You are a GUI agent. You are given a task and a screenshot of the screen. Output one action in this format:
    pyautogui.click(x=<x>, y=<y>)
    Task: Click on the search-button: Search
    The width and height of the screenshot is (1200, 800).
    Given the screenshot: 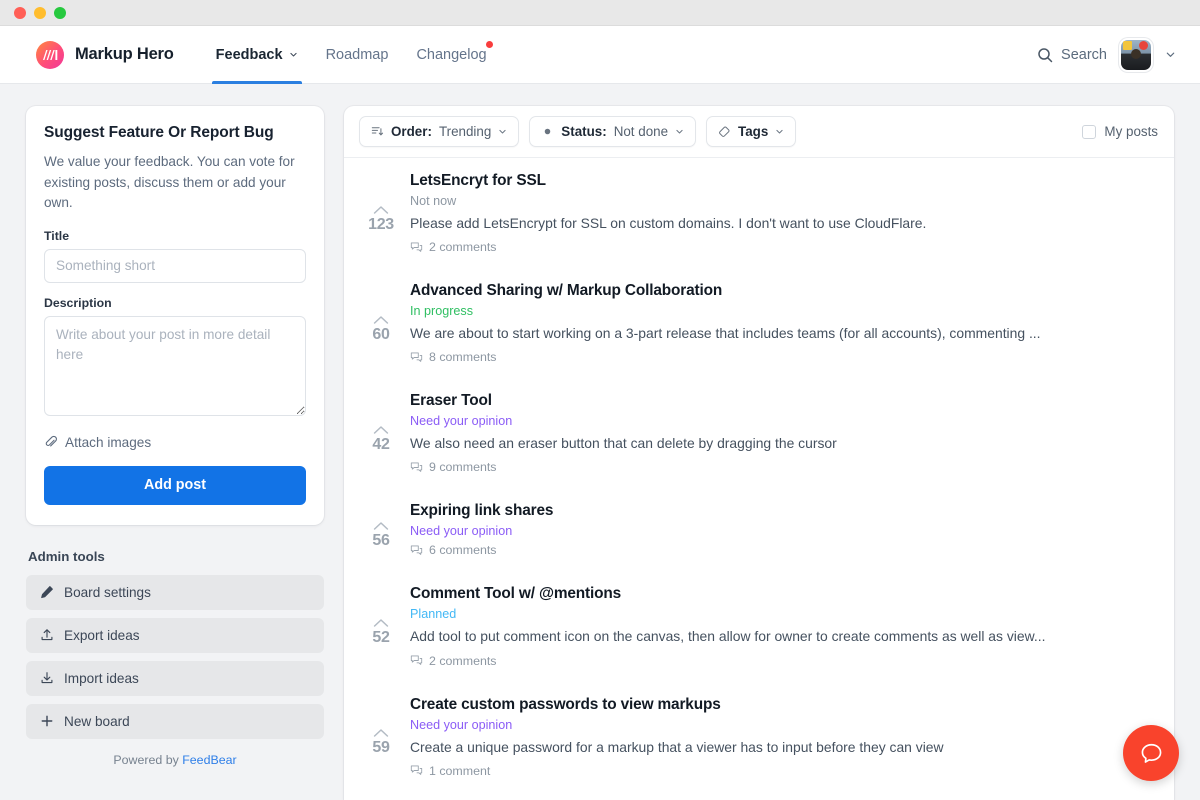 What is the action you would take?
    pyautogui.click(x=1072, y=55)
    